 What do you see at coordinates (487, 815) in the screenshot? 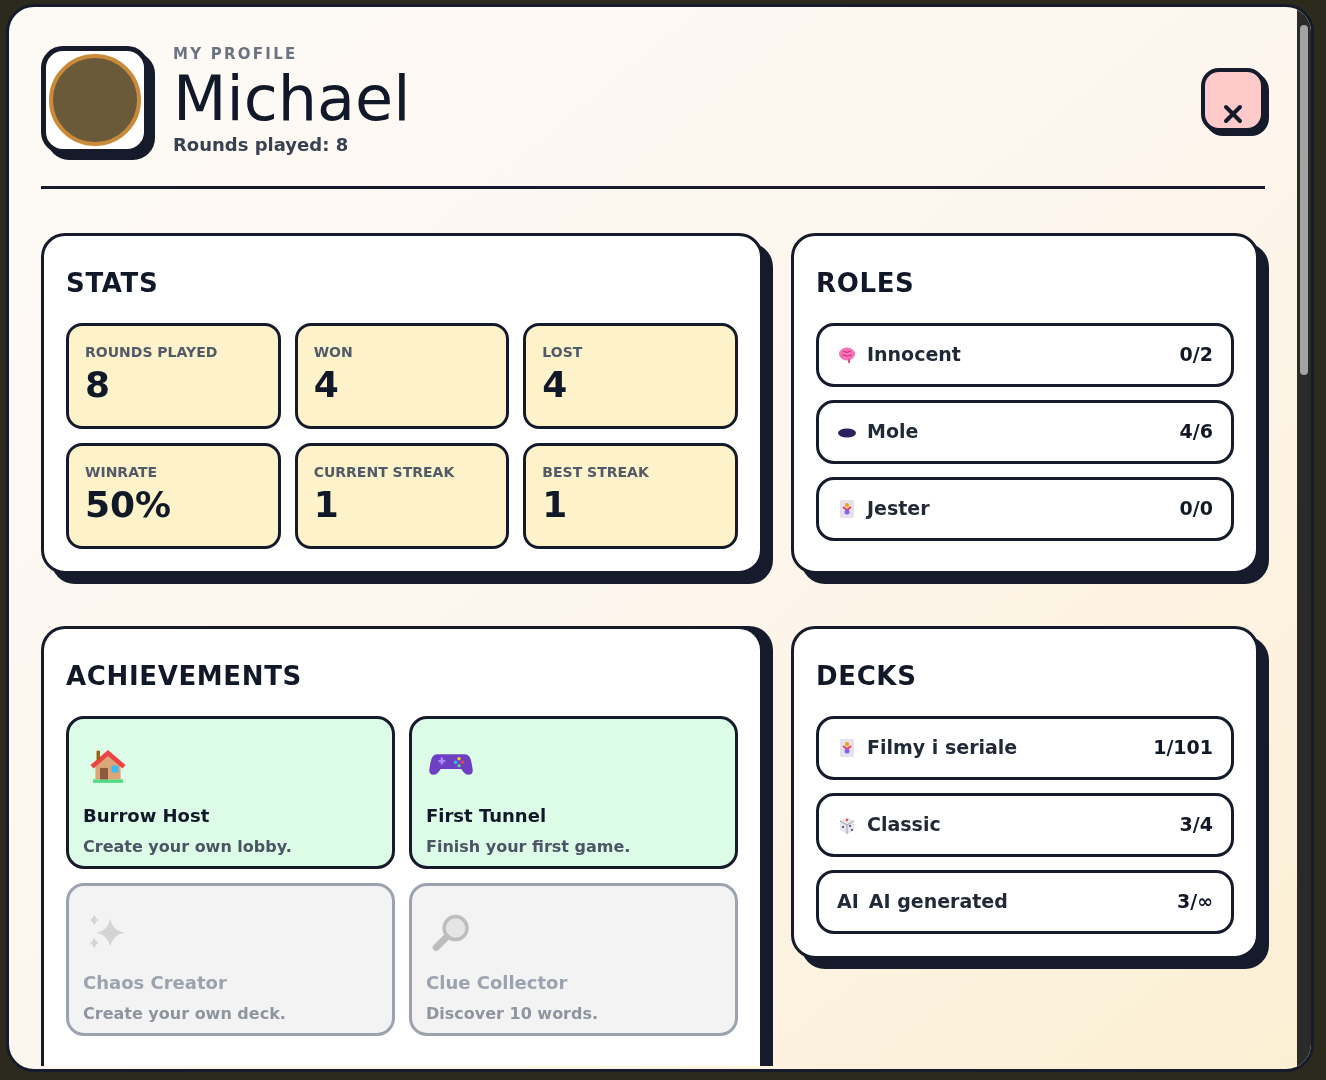
I see `achievement-title: First Tunnel` at bounding box center [487, 815].